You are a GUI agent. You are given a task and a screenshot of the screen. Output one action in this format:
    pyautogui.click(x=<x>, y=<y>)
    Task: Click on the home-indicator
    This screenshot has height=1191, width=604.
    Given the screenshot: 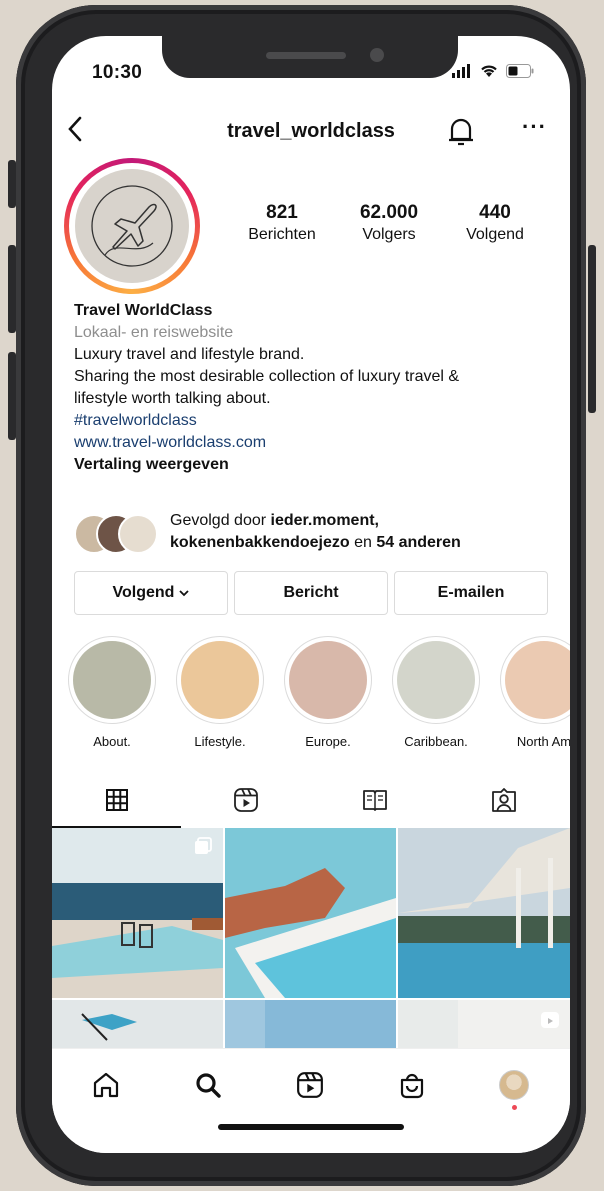 What is the action you would take?
    pyautogui.click(x=311, y=1127)
    